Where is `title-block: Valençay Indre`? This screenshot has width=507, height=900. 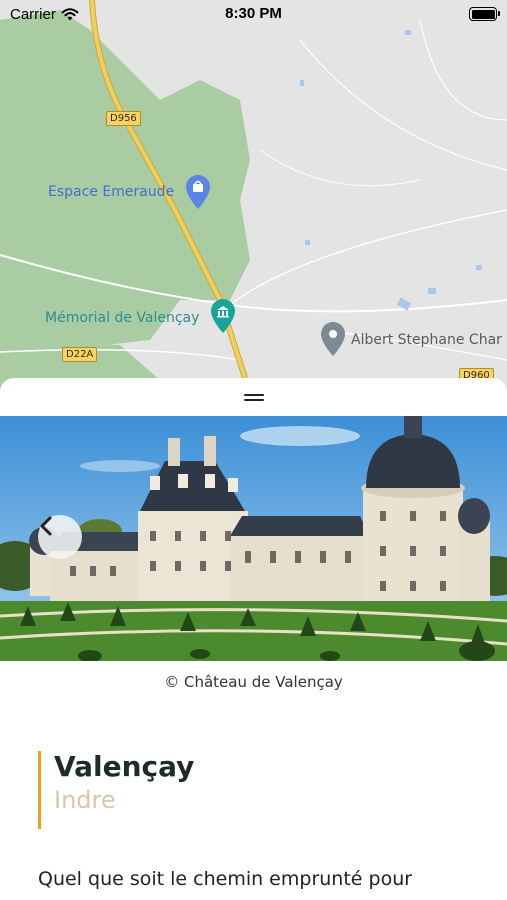 title-block: Valençay Indre is located at coordinates (116, 790).